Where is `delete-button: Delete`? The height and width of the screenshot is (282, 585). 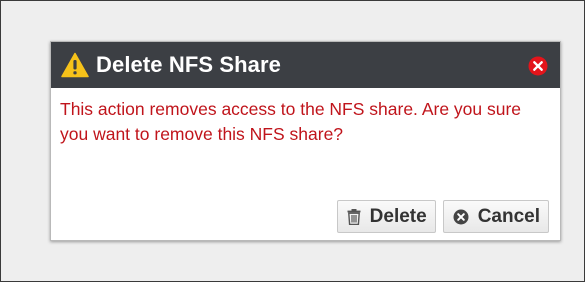 delete-button: Delete is located at coordinates (386, 216).